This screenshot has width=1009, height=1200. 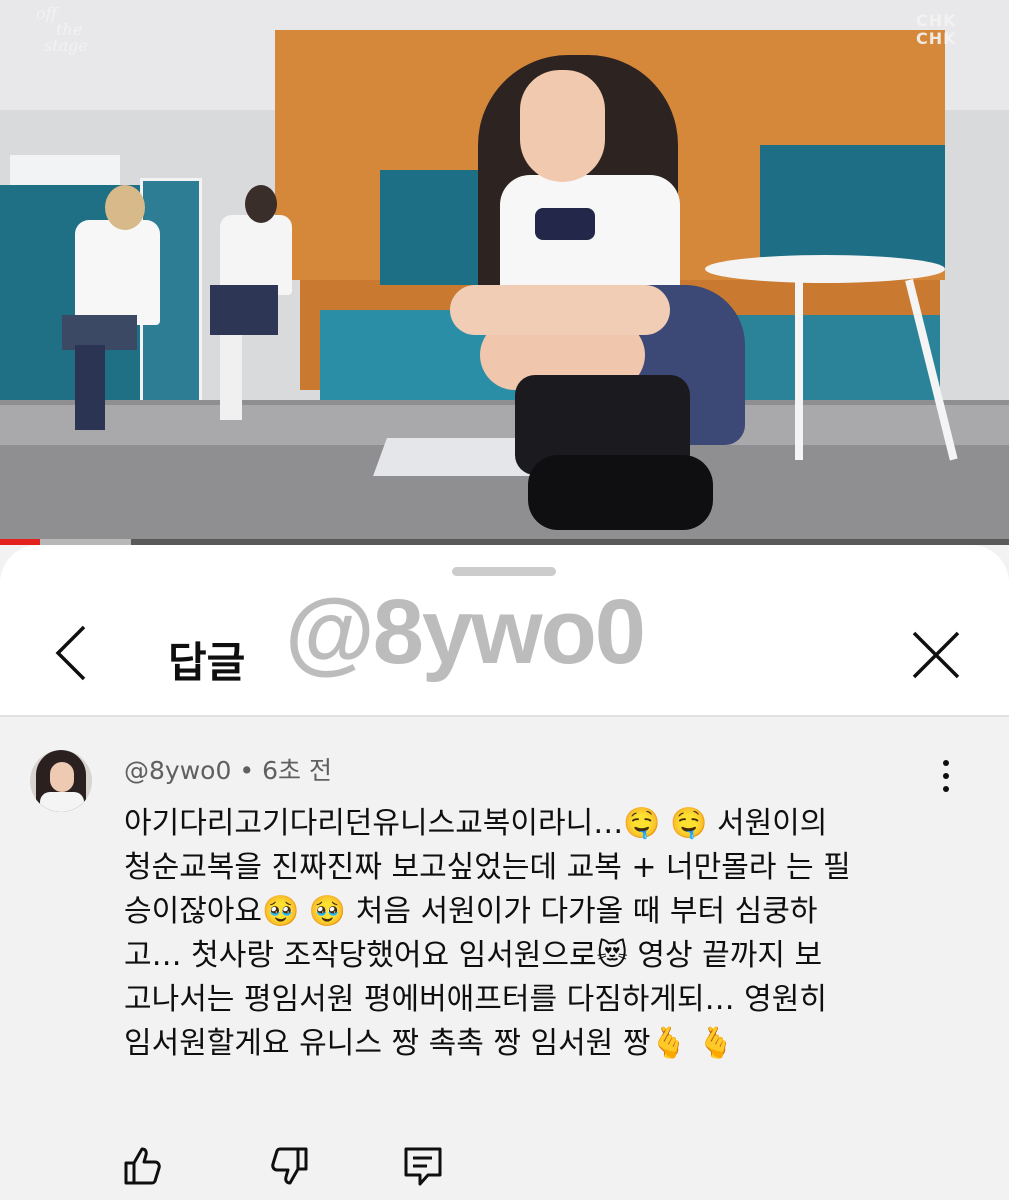 I want to click on like-icon, so click(x=142, y=1166).